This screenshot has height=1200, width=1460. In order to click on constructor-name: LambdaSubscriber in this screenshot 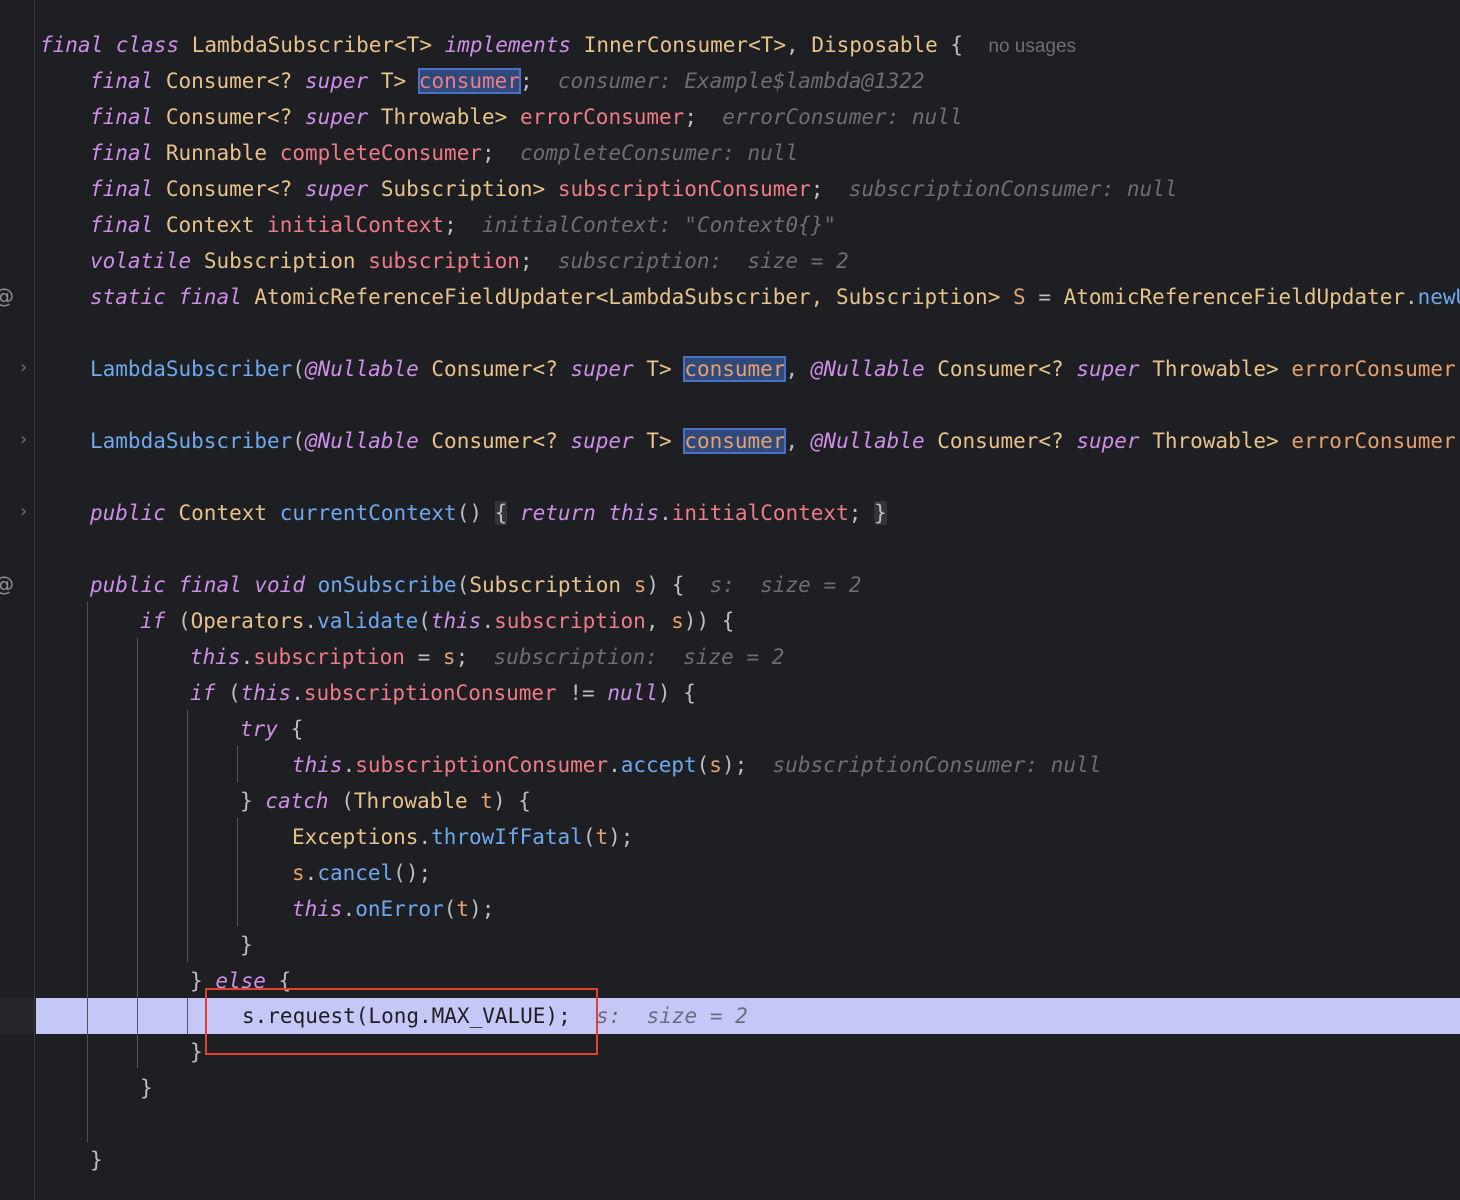, I will do `click(191, 441)`.